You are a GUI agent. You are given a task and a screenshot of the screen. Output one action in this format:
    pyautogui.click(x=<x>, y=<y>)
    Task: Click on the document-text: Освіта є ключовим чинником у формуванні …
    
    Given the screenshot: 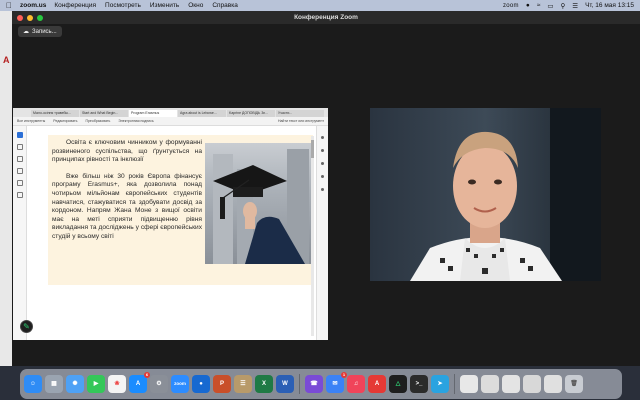 What is the action you would take?
    pyautogui.click(x=127, y=194)
    